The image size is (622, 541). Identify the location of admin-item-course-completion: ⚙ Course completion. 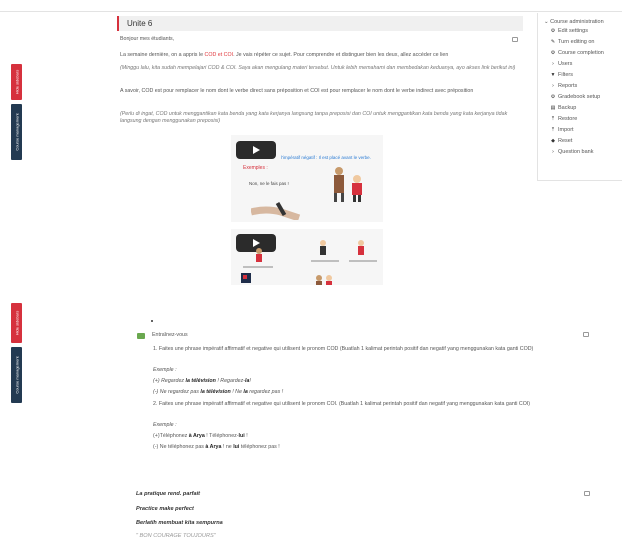
(577, 53).